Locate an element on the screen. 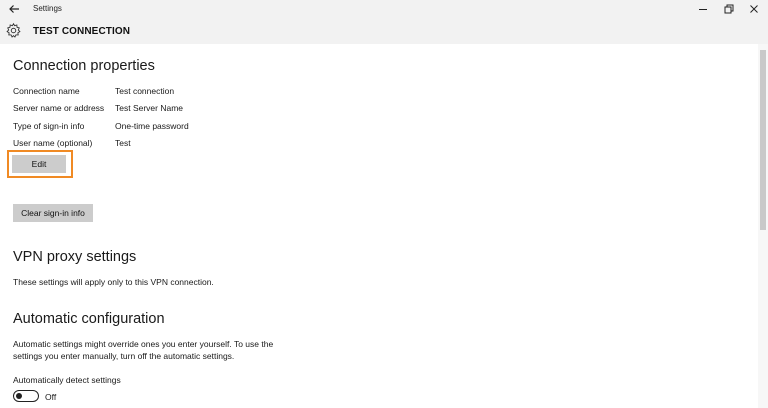 The height and width of the screenshot is (408, 768). edit-button: Edit is located at coordinates (39, 164).